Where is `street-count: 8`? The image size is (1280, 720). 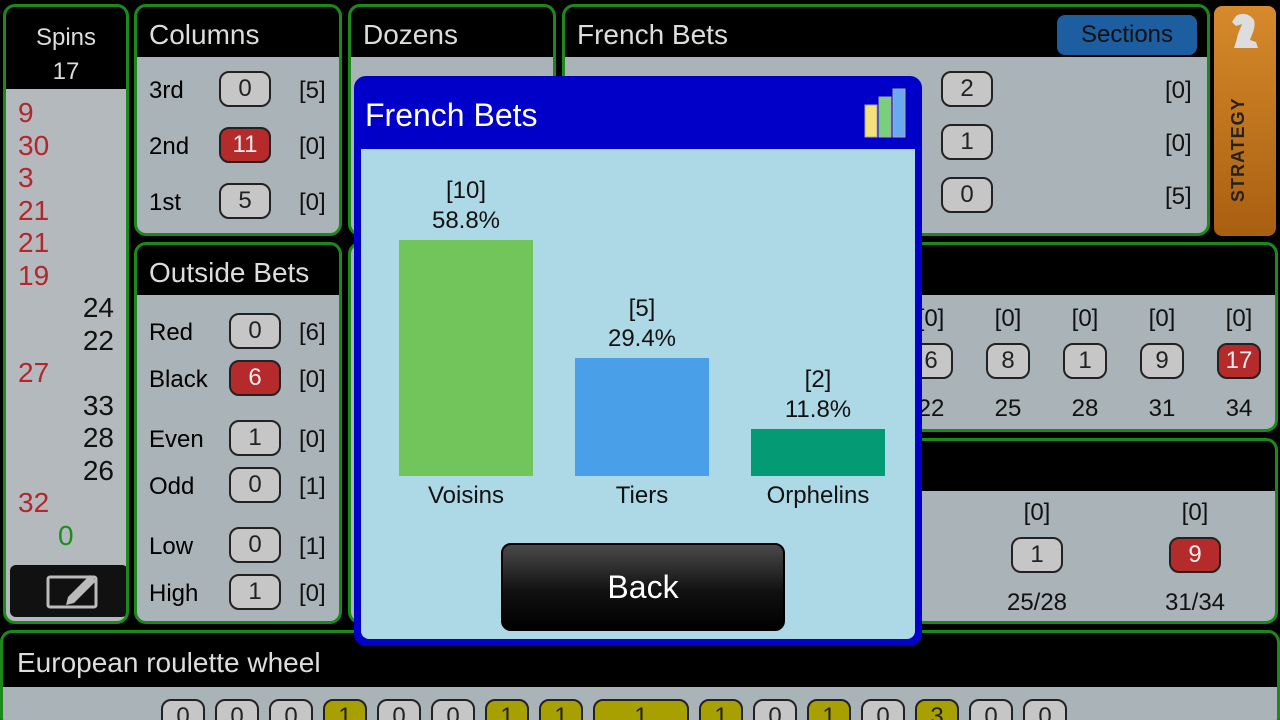 street-count: 8 is located at coordinates (1008, 361).